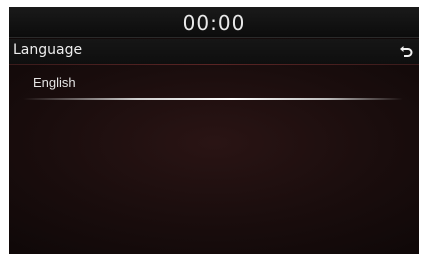 This screenshot has height=260, width=428. I want to click on title-bar: Language, so click(214, 52).